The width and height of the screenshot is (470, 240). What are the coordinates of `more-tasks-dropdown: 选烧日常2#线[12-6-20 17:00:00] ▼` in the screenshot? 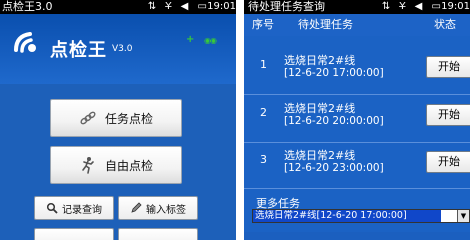 It's located at (361, 216).